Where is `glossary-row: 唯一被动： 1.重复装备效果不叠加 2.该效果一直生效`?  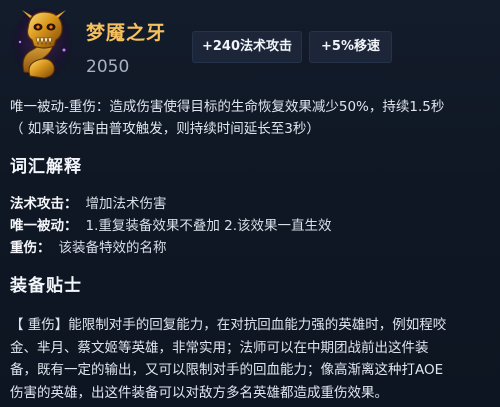
glossary-row: 唯一被动： 1.重复装备效果不叠加 2.该效果一直生效 is located at coordinates (252, 226).